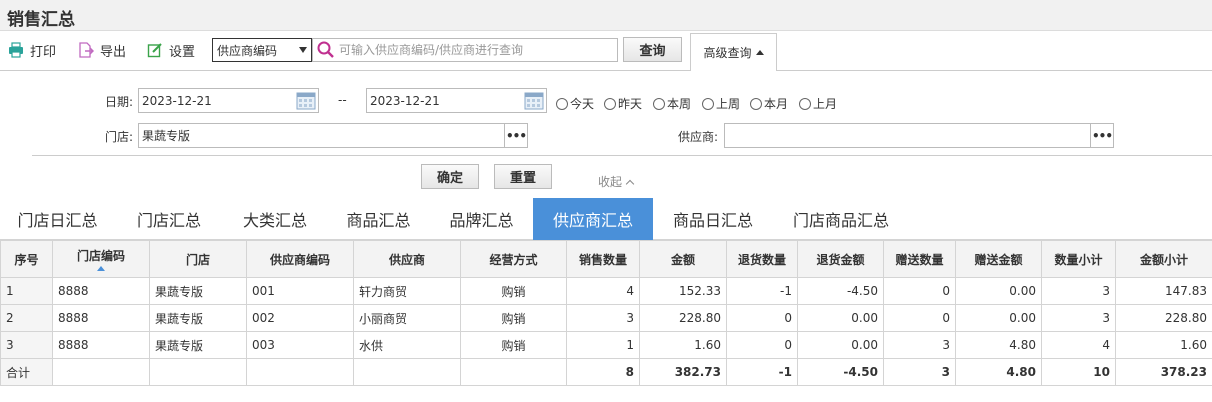 This screenshot has height=402, width=1212. I want to click on supplier-label: 供应商:, so click(698, 137).